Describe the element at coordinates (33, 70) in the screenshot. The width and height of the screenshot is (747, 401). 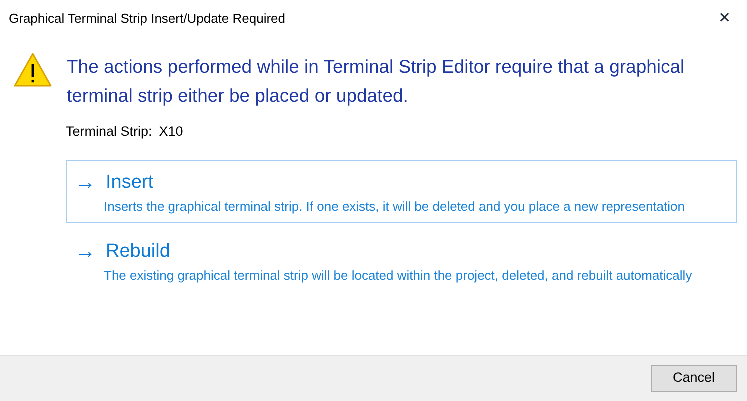
I see `warning-icon` at that location.